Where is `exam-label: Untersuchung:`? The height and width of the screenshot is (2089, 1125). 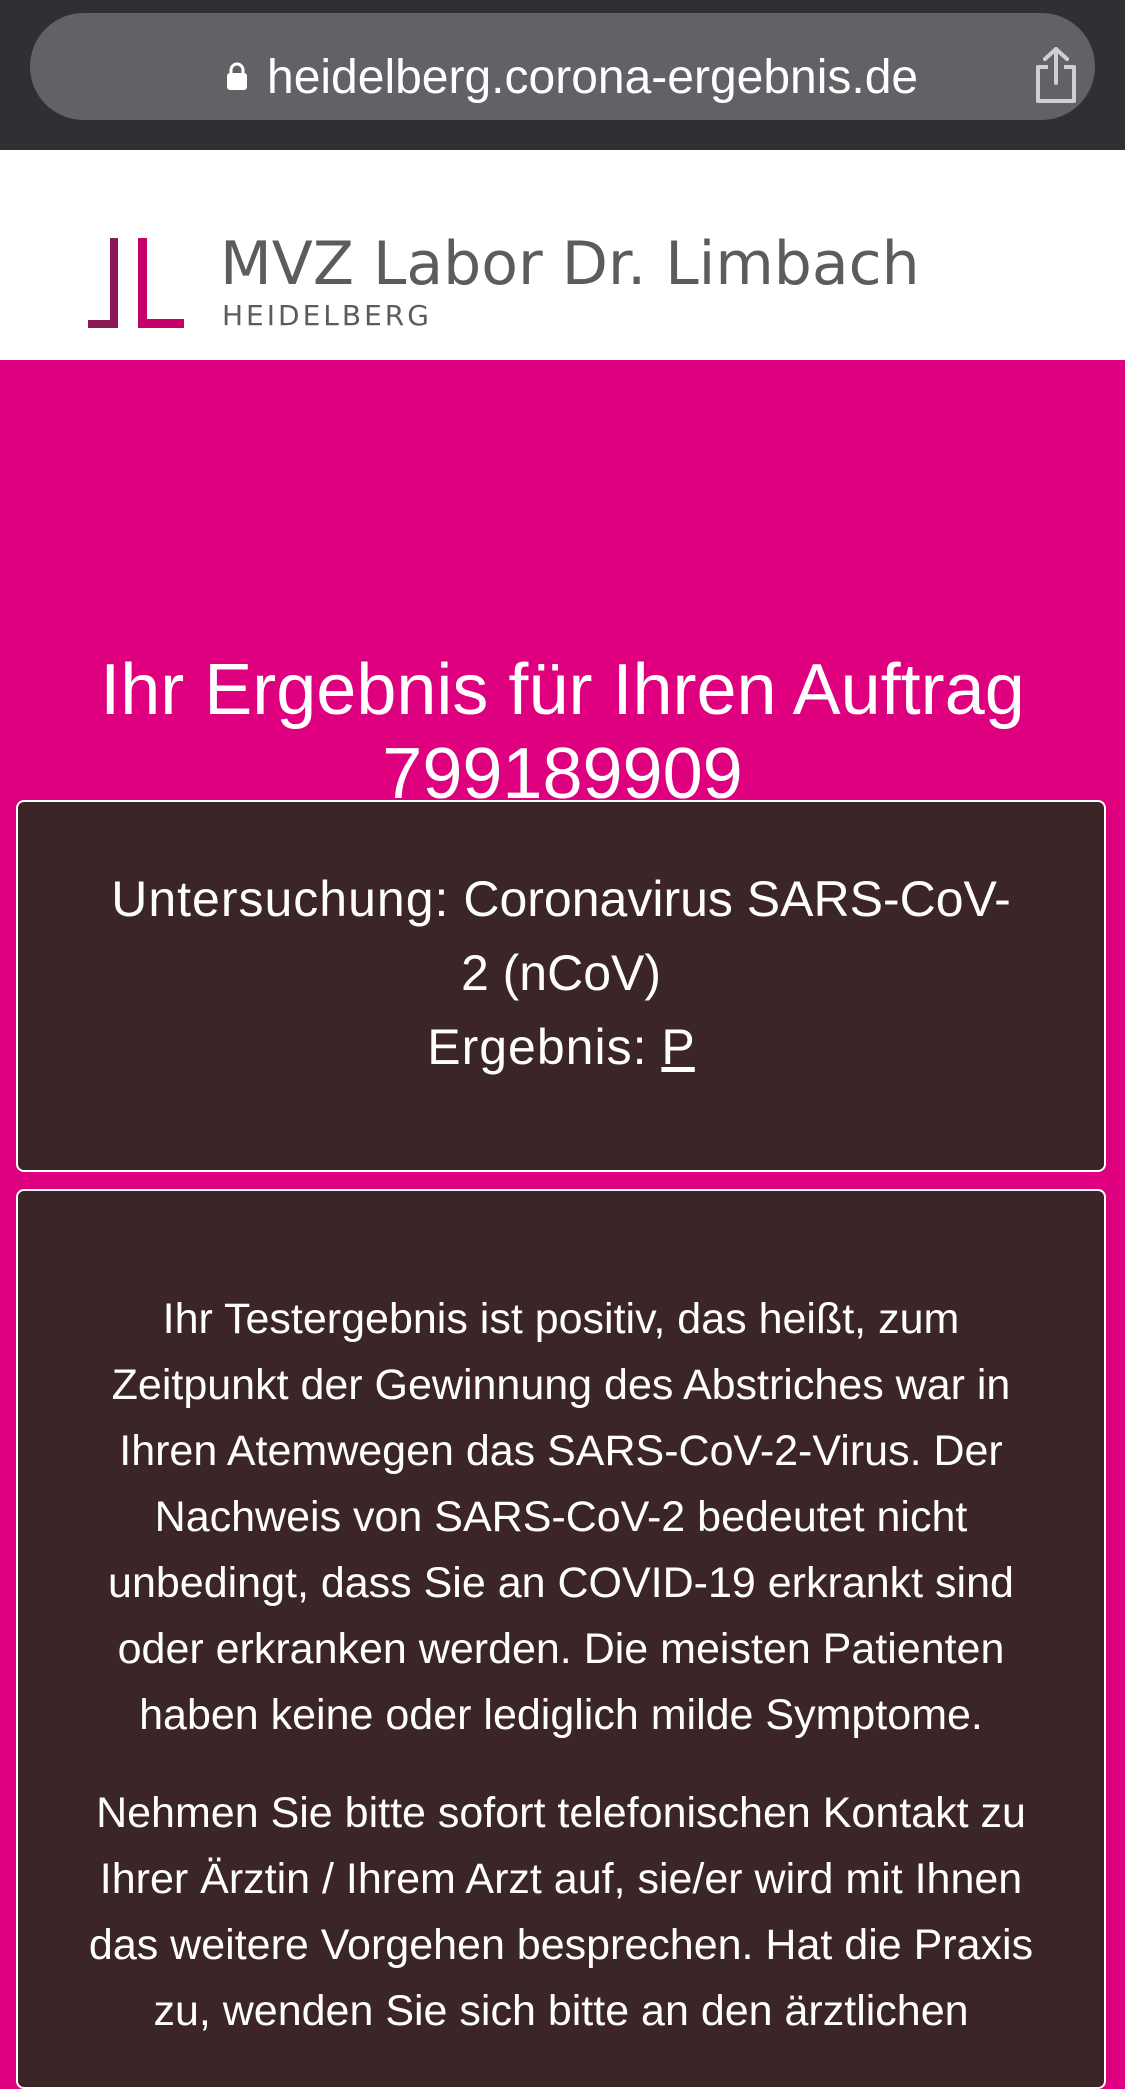
exam-label: Untersuchung: is located at coordinates (280, 899).